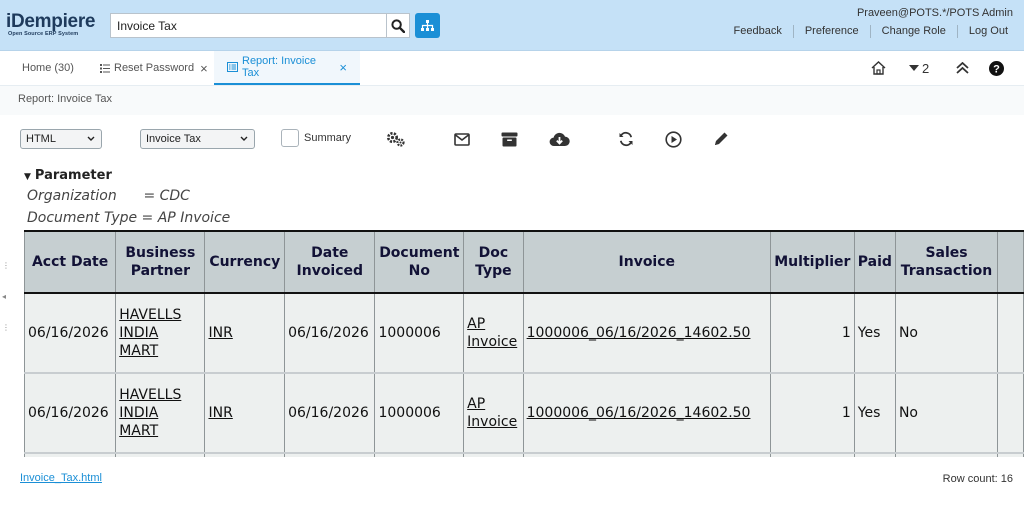 This screenshot has height=522, width=1024. What do you see at coordinates (977, 479) in the screenshot?
I see `row-count: Row count: 16` at bounding box center [977, 479].